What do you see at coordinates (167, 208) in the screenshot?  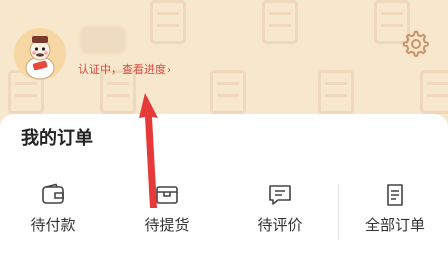 I see `order-pending-pickup: 待提货` at bounding box center [167, 208].